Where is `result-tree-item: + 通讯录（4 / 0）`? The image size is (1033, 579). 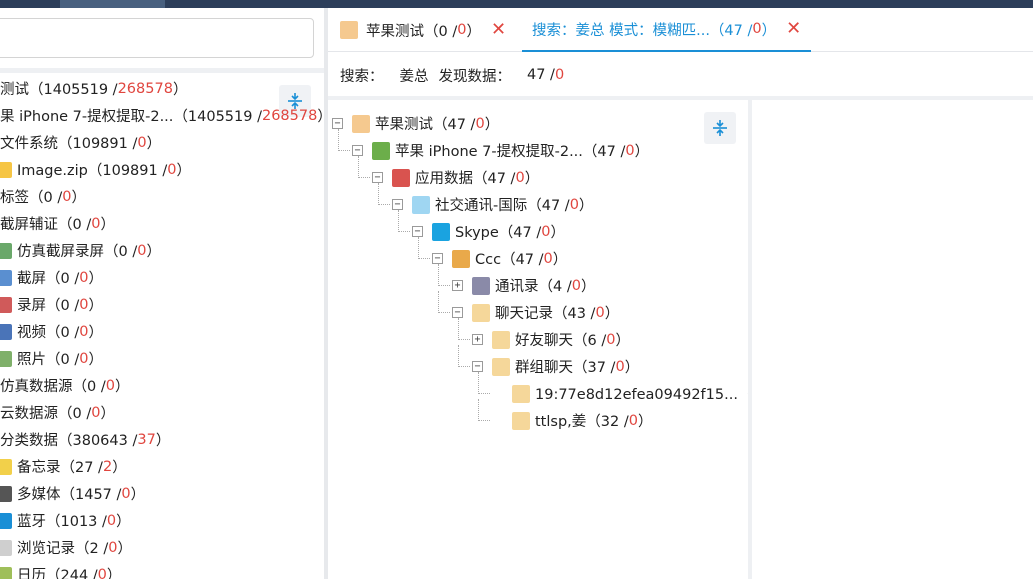 result-tree-item: + 通讯录（4 / 0） is located at coordinates (523, 285).